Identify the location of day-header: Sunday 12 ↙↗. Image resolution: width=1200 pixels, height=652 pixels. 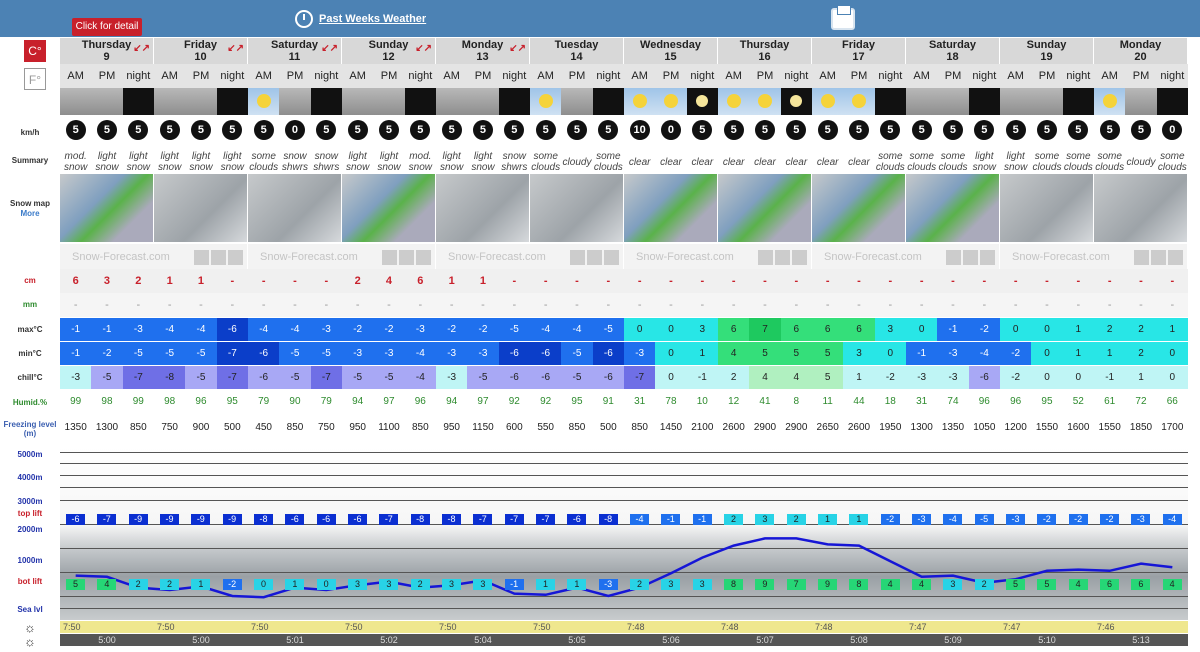
(389, 51).